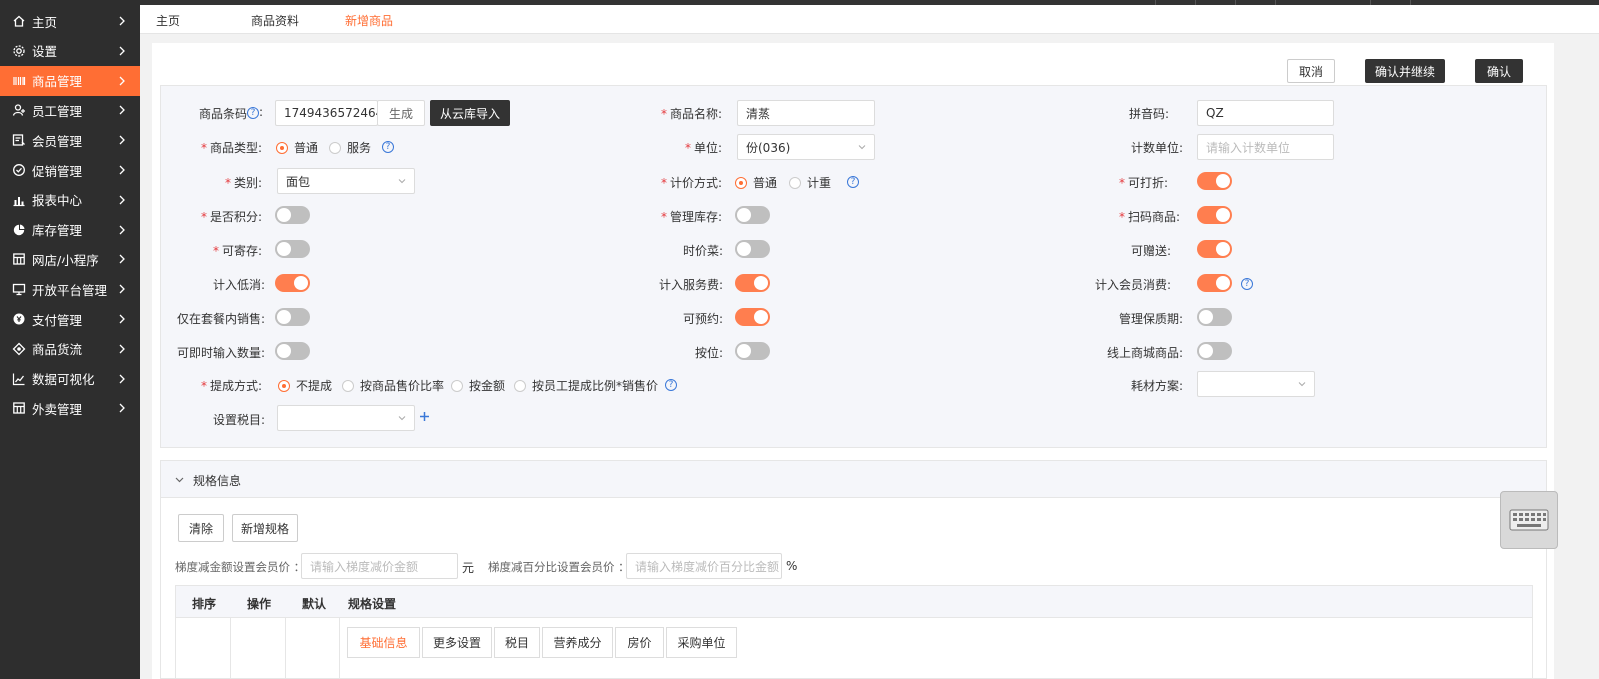  I want to click on yuan-unit: 元, so click(468, 568).